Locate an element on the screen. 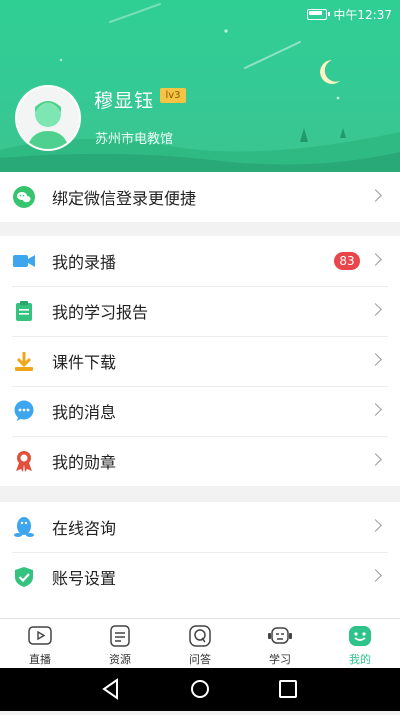  system-nav-bar is located at coordinates (200, 689).